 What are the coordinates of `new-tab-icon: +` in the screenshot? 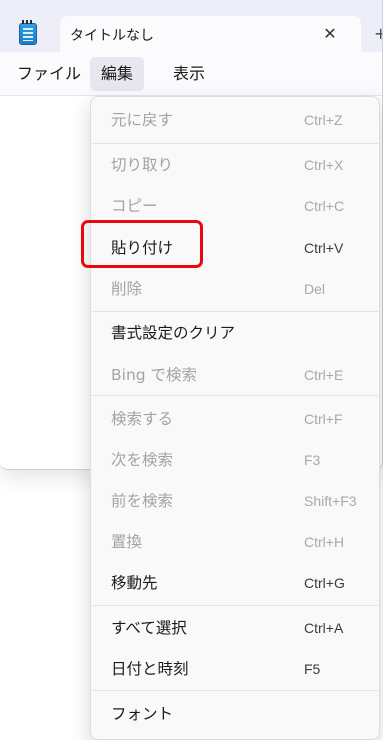 It's located at (378, 33).